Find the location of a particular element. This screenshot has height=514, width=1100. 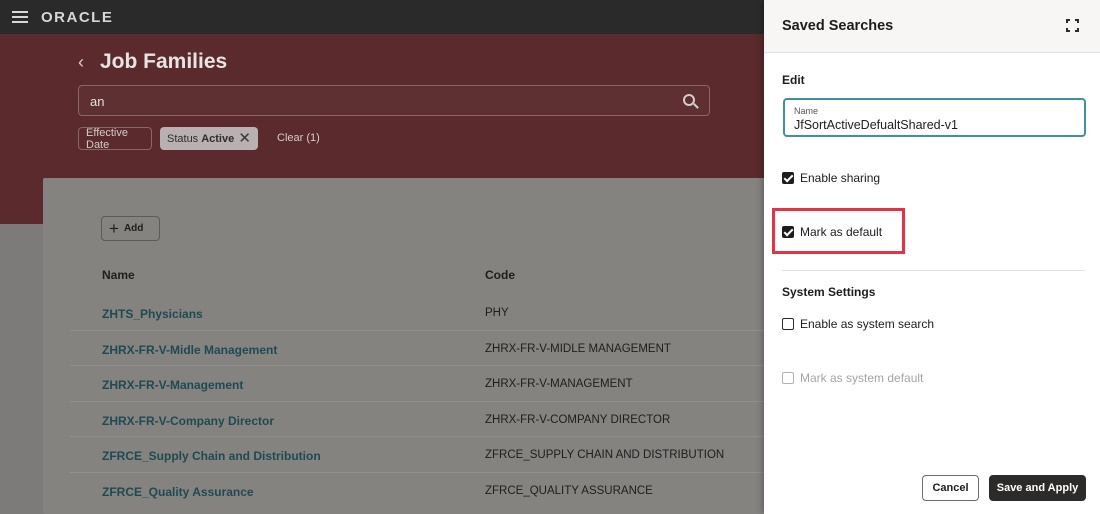

row-code: ZFRCE_SUPPLY CHAIN AND DISTRIBUTION is located at coordinates (605, 455).